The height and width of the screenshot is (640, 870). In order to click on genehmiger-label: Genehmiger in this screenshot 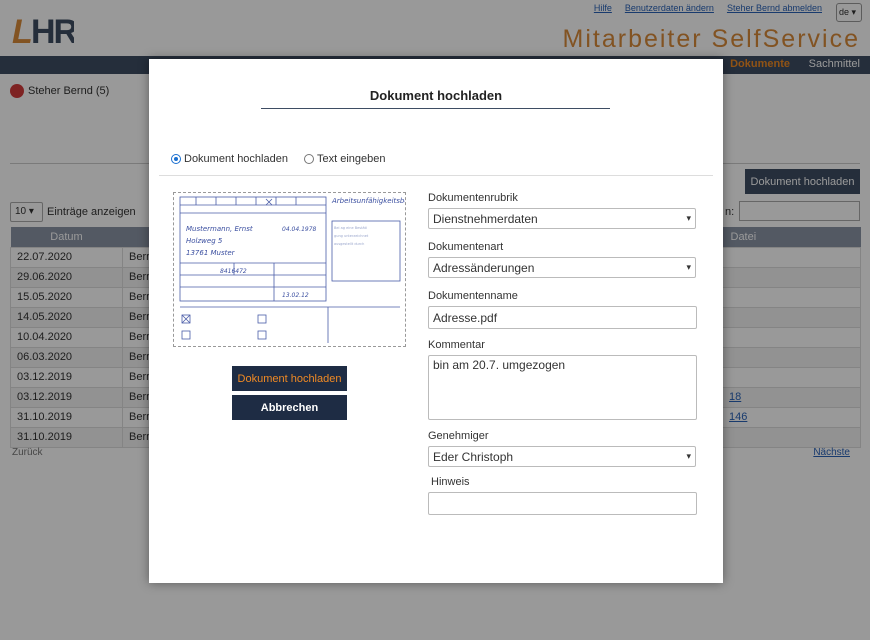, I will do `click(458, 436)`.